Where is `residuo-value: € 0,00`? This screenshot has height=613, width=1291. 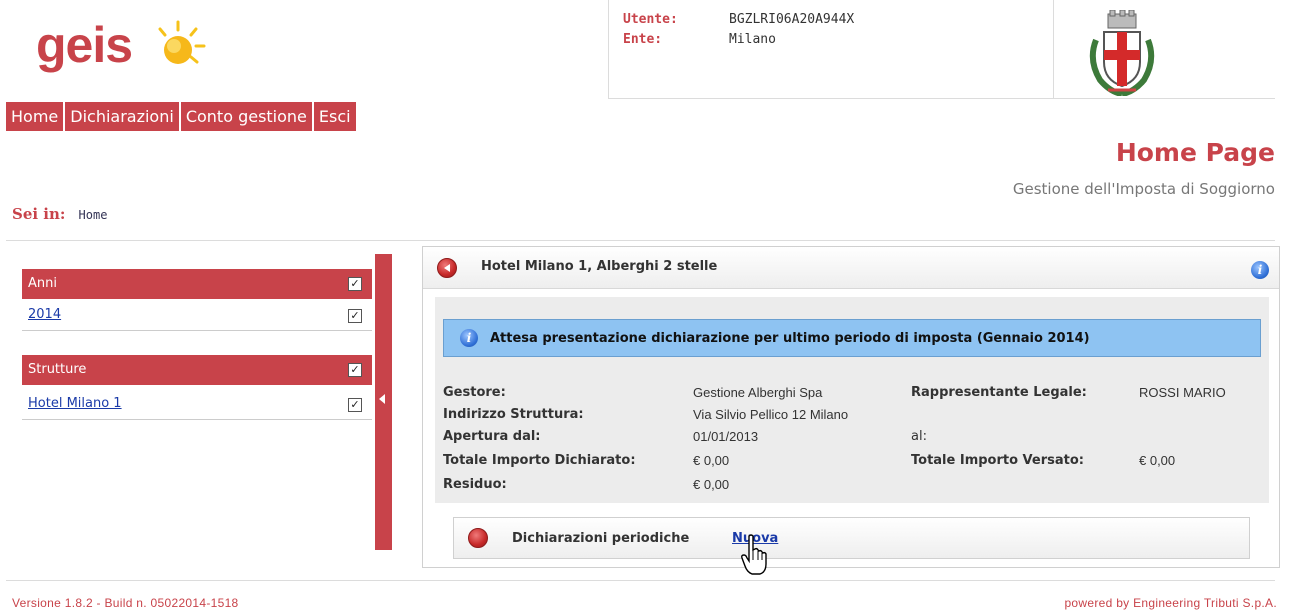
residuo-value: € 0,00 is located at coordinates (711, 484).